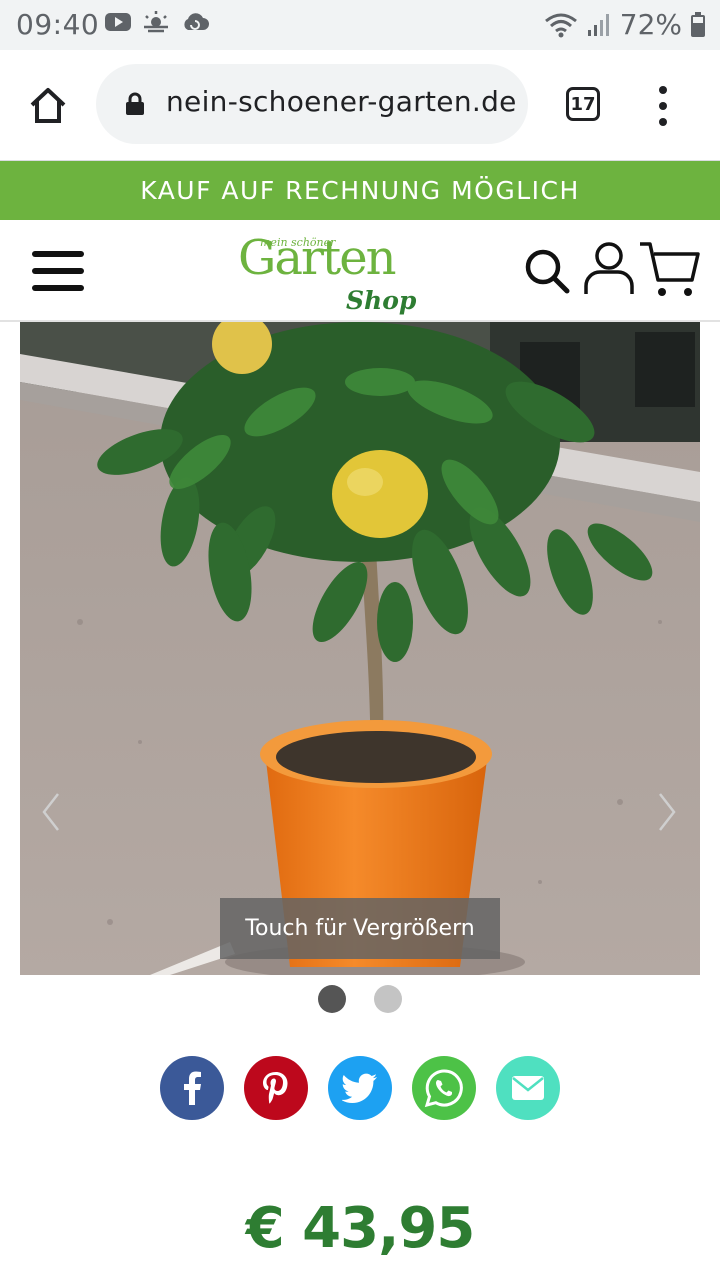 The width and height of the screenshot is (720, 1280). What do you see at coordinates (667, 812) in the screenshot?
I see `gallery-next-icon` at bounding box center [667, 812].